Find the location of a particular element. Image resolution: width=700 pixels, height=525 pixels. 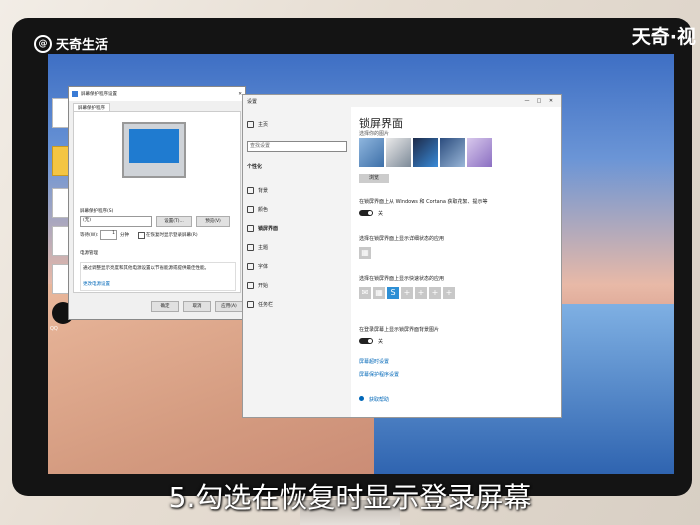

power-title: 电源管理 is located at coordinates (89, 253).